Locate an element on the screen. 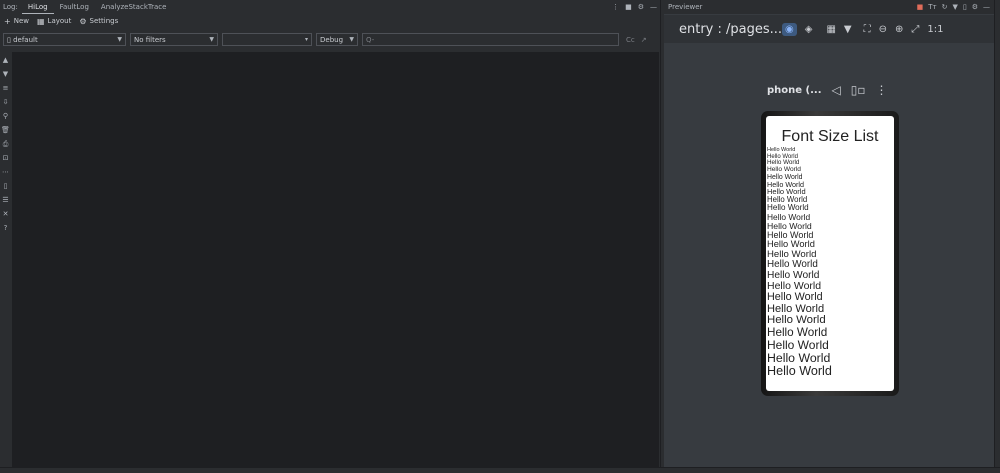 The height and width of the screenshot is (473, 1000). tab-analyze-stack-trace: AnalyzeStackTrace is located at coordinates (134, 7).